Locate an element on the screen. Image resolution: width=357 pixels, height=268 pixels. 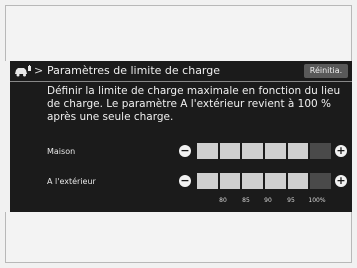
scale-tick: 80 is located at coordinates (223, 200).